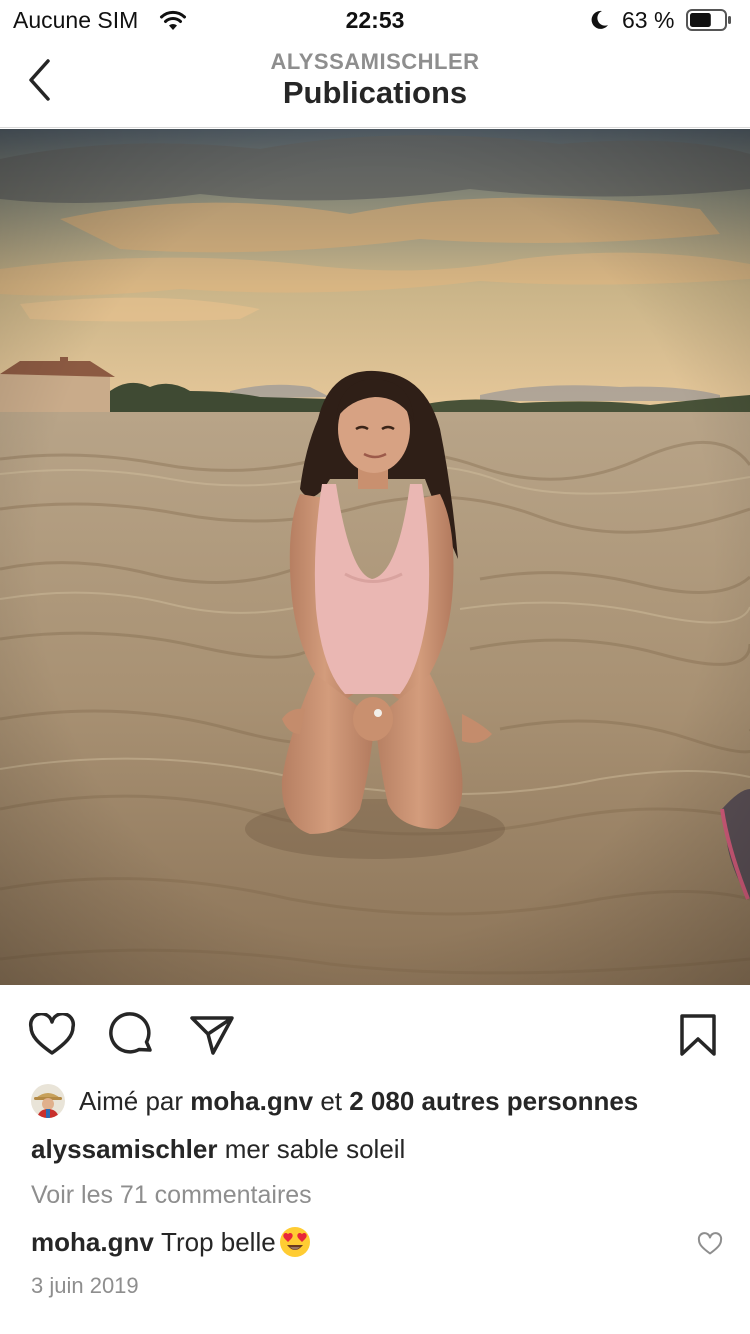  Describe the element at coordinates (375, 61) in the screenshot. I see `profile-username: ALYSSAMISCHLER` at that location.